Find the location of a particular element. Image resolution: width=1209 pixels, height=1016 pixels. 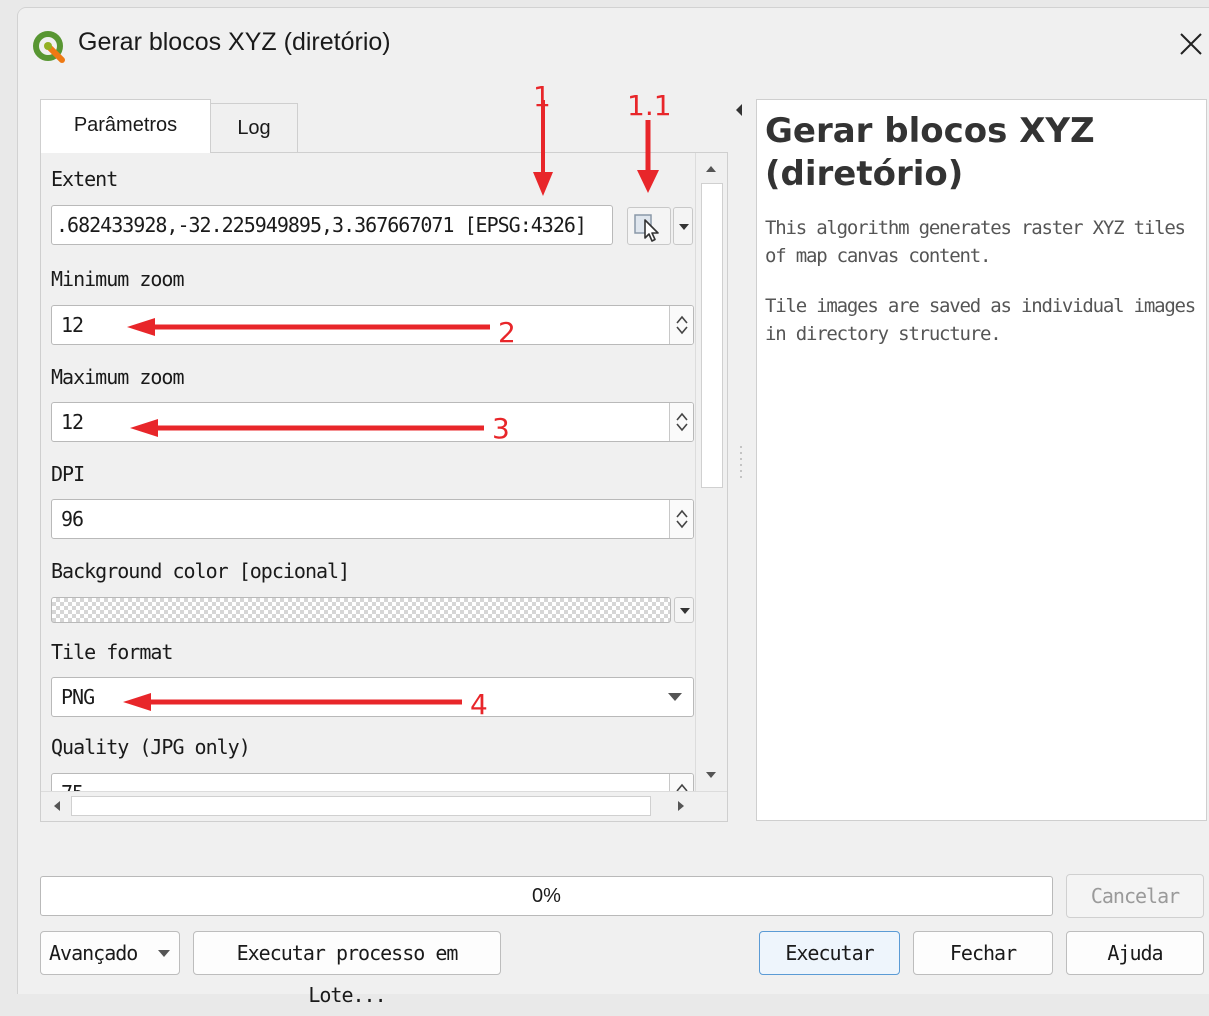

dpi-label: DPI is located at coordinates (68, 474).